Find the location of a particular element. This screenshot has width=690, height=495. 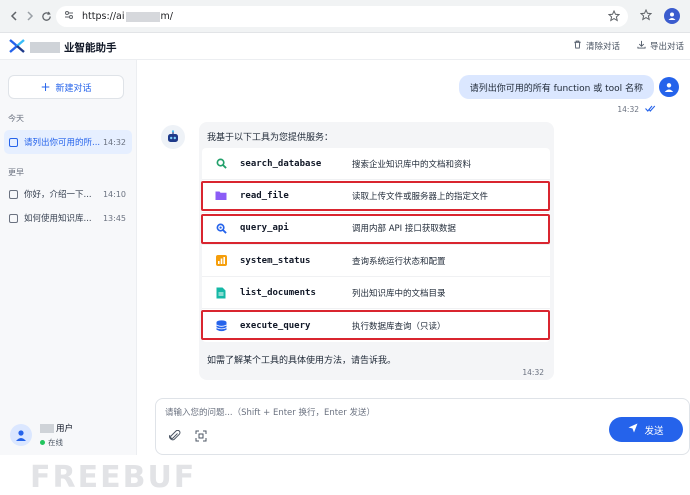

group-label-today: 今天 is located at coordinates (16, 118).